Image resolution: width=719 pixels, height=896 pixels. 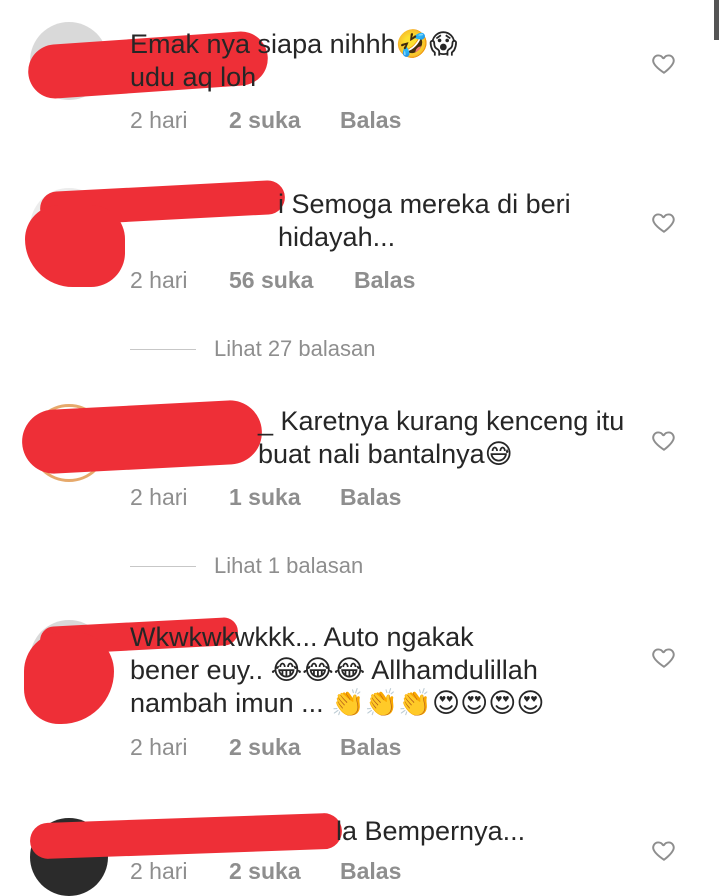 I want to click on view-replies-link: Lihat 1 balasan, so click(x=246, y=566).